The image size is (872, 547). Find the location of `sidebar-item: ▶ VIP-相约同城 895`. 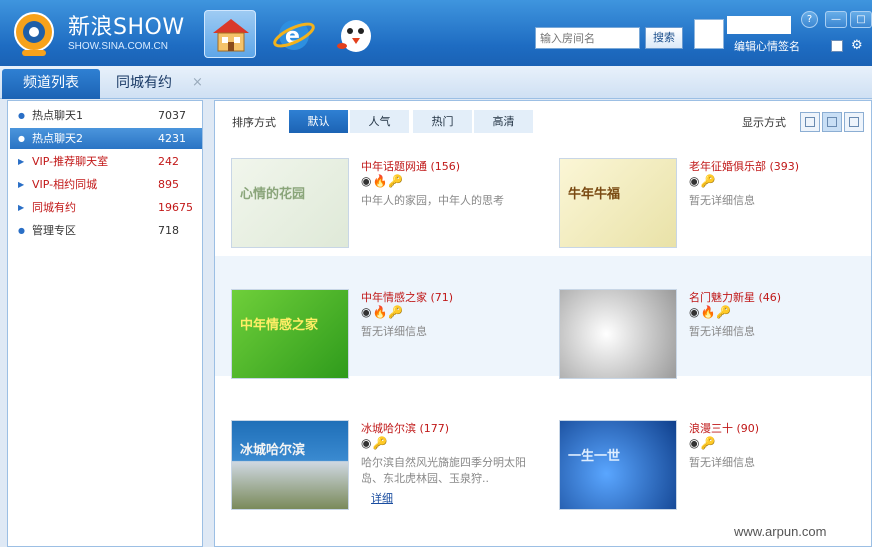

sidebar-item: ▶ VIP-相约同城 895 is located at coordinates (106, 184).